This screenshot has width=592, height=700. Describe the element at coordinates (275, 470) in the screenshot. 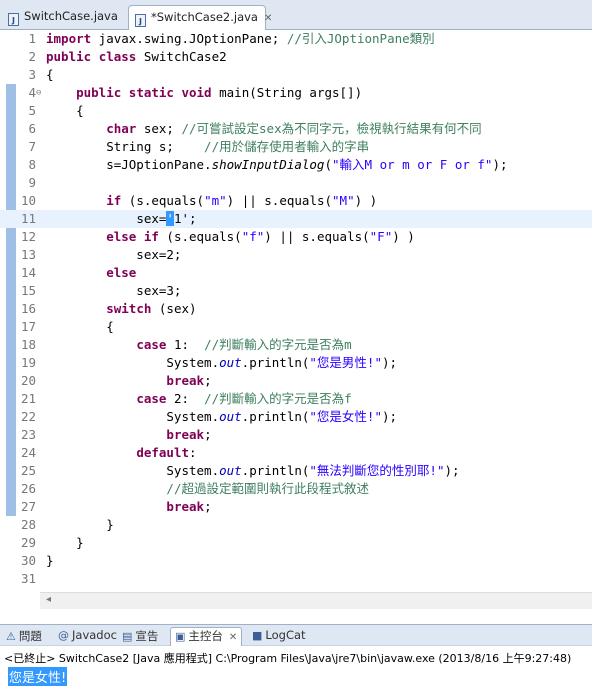

I see `code-text: .println(` at that location.